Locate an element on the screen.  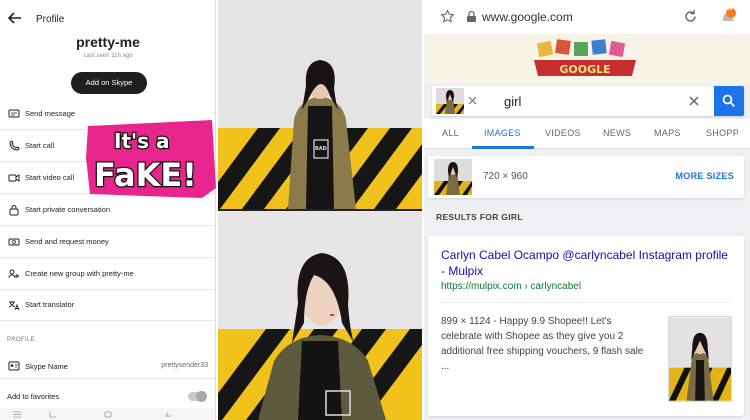
private-conversation-label: Start private conversation is located at coordinates (68, 209).